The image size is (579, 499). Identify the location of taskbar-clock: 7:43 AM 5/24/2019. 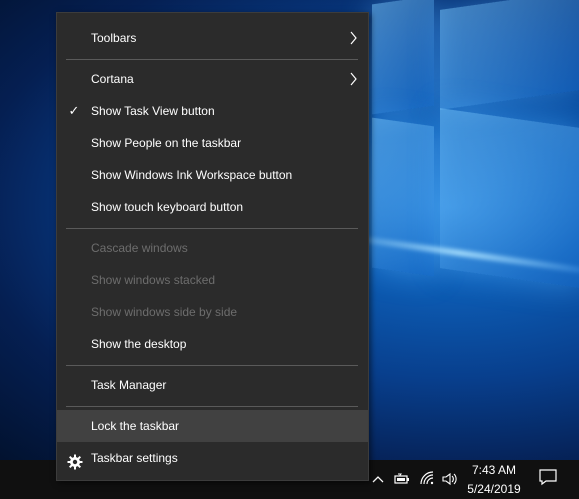
(494, 479).